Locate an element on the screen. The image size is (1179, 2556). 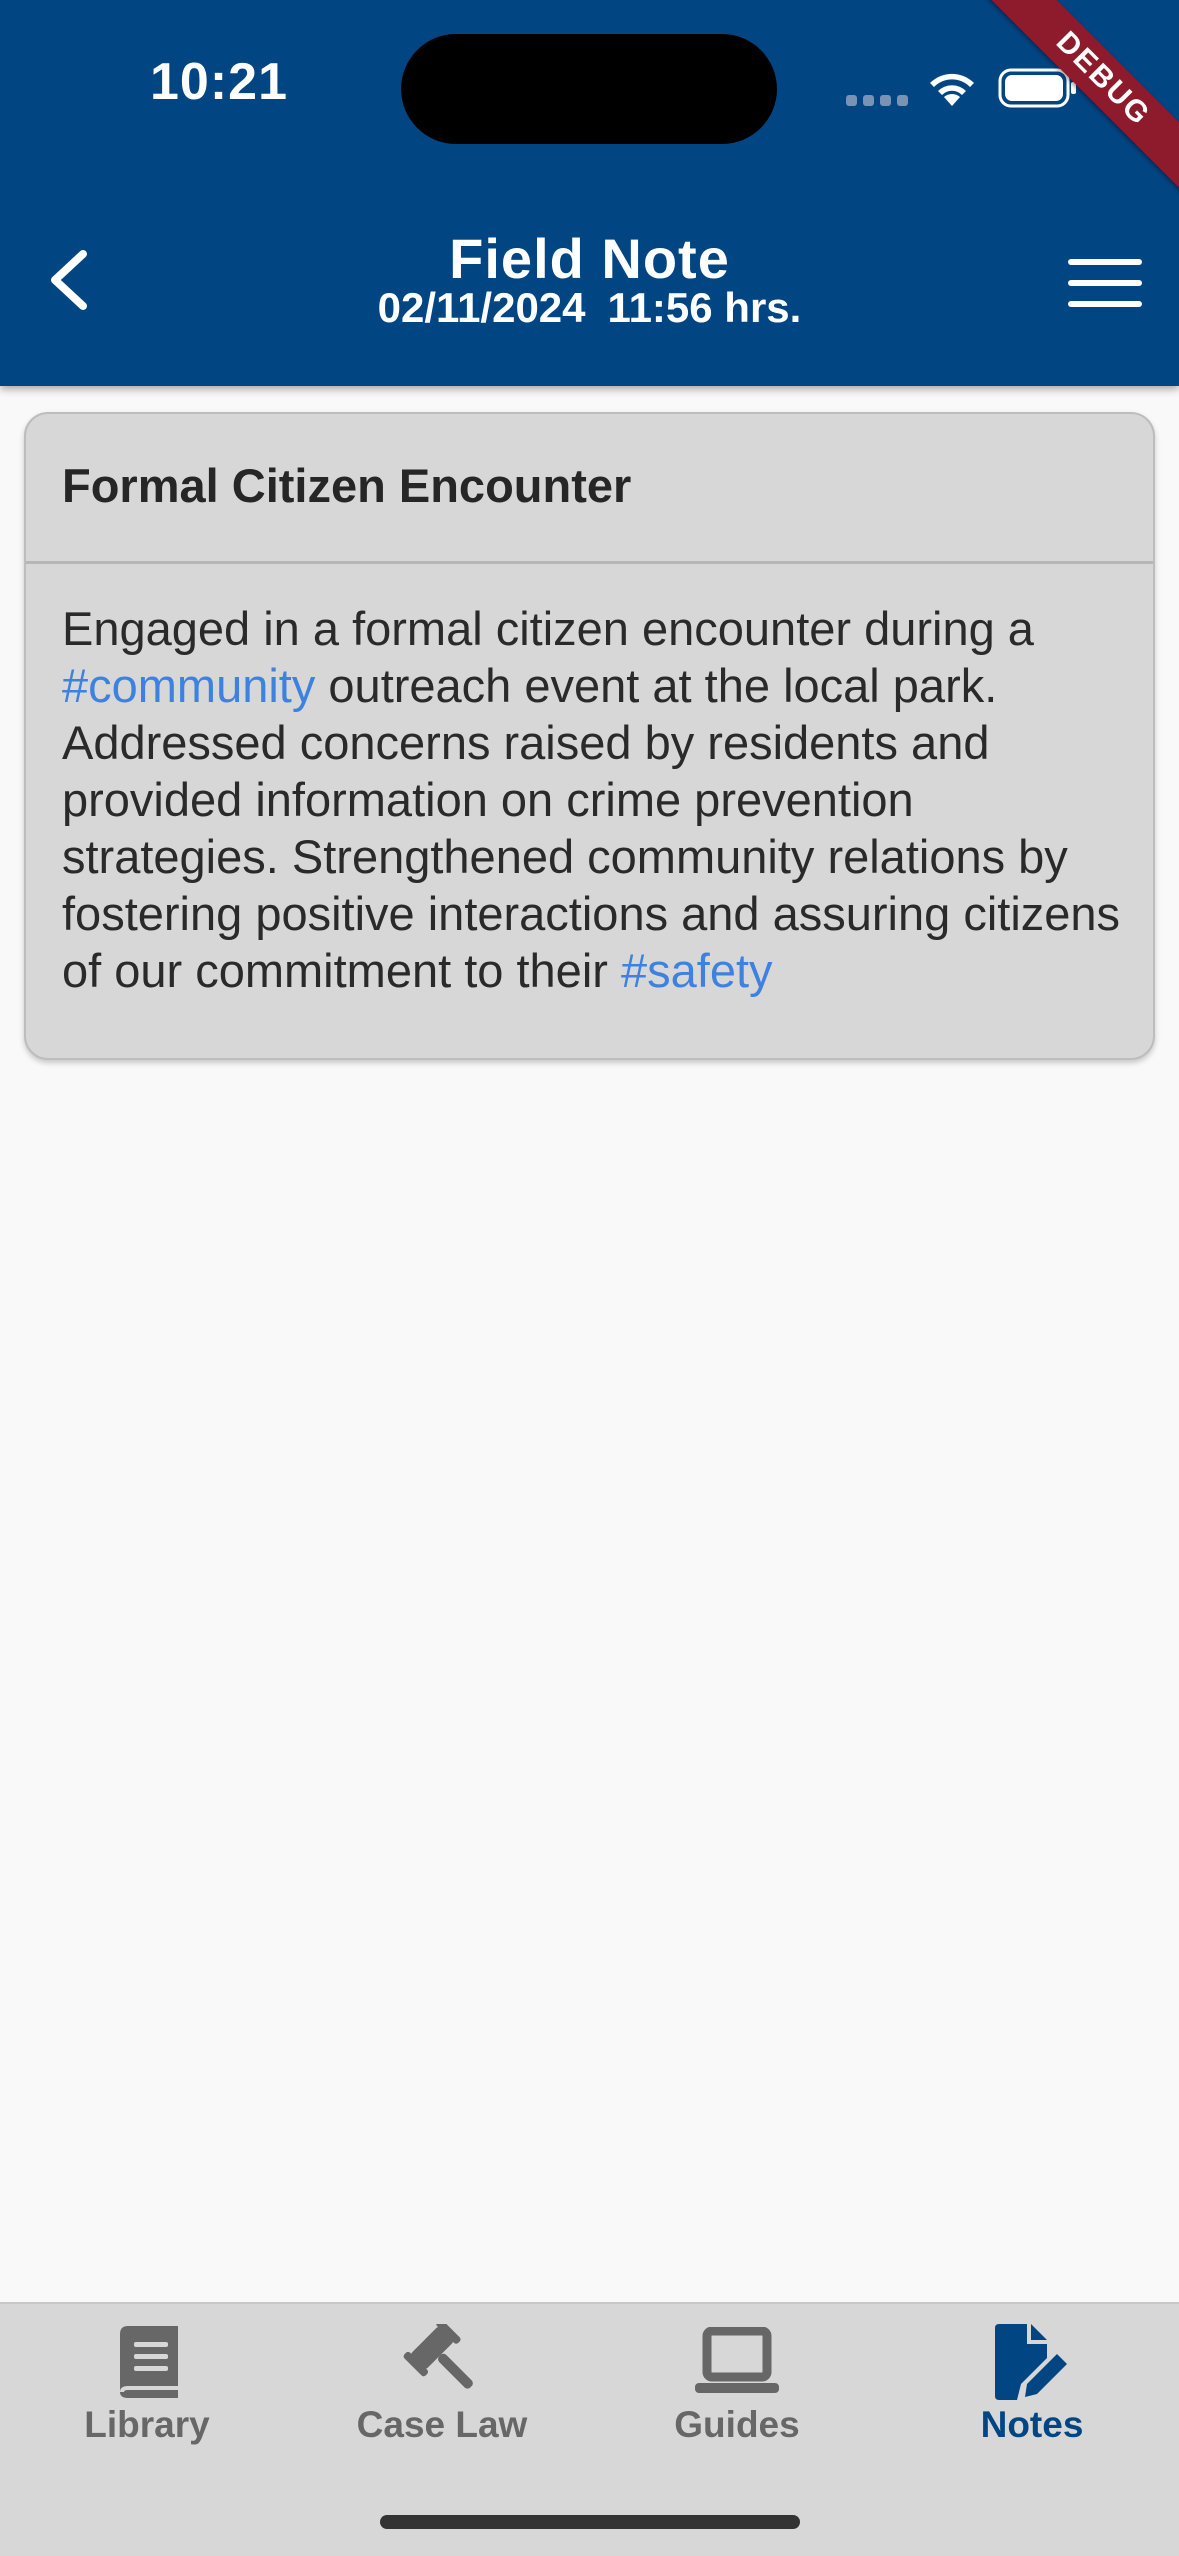
gavel-icon is located at coordinates (438, 2356).